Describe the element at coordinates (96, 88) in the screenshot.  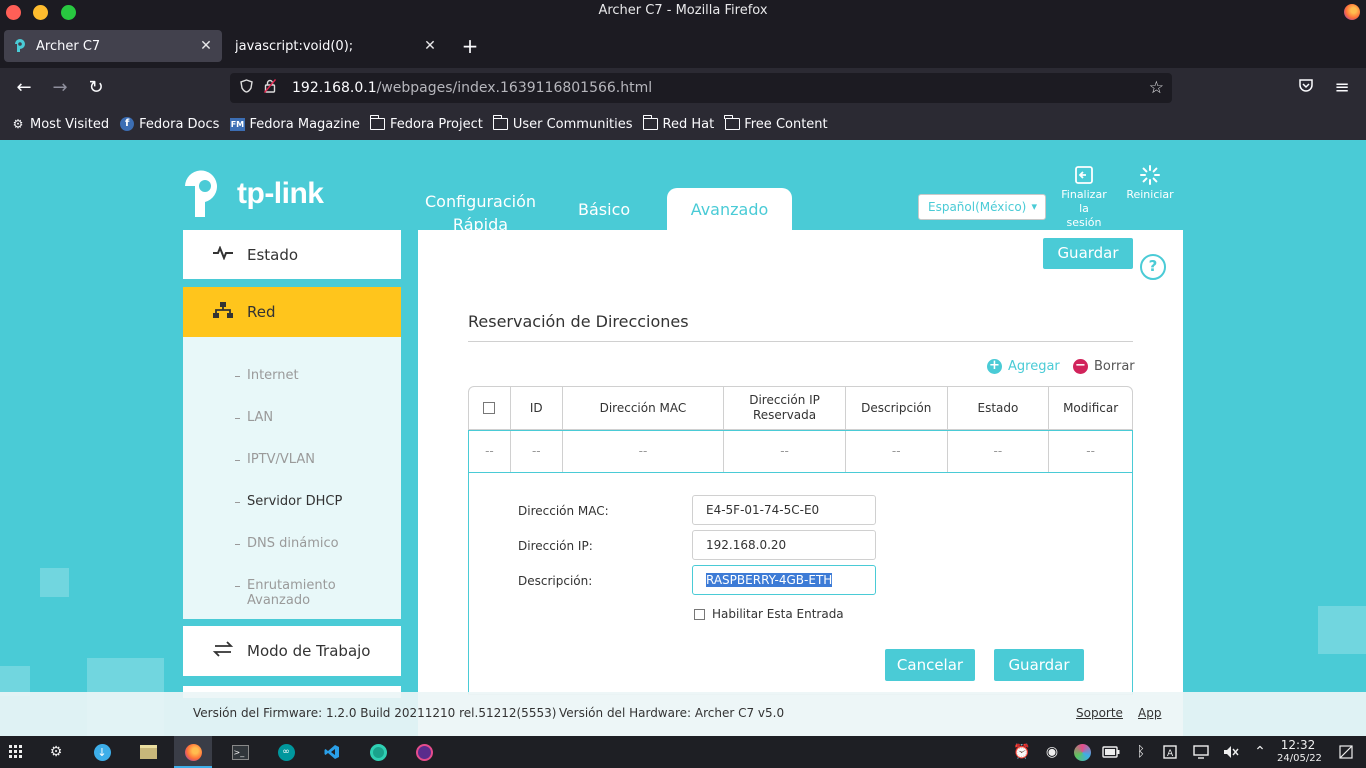
I see `reload-icon: ↻` at that location.